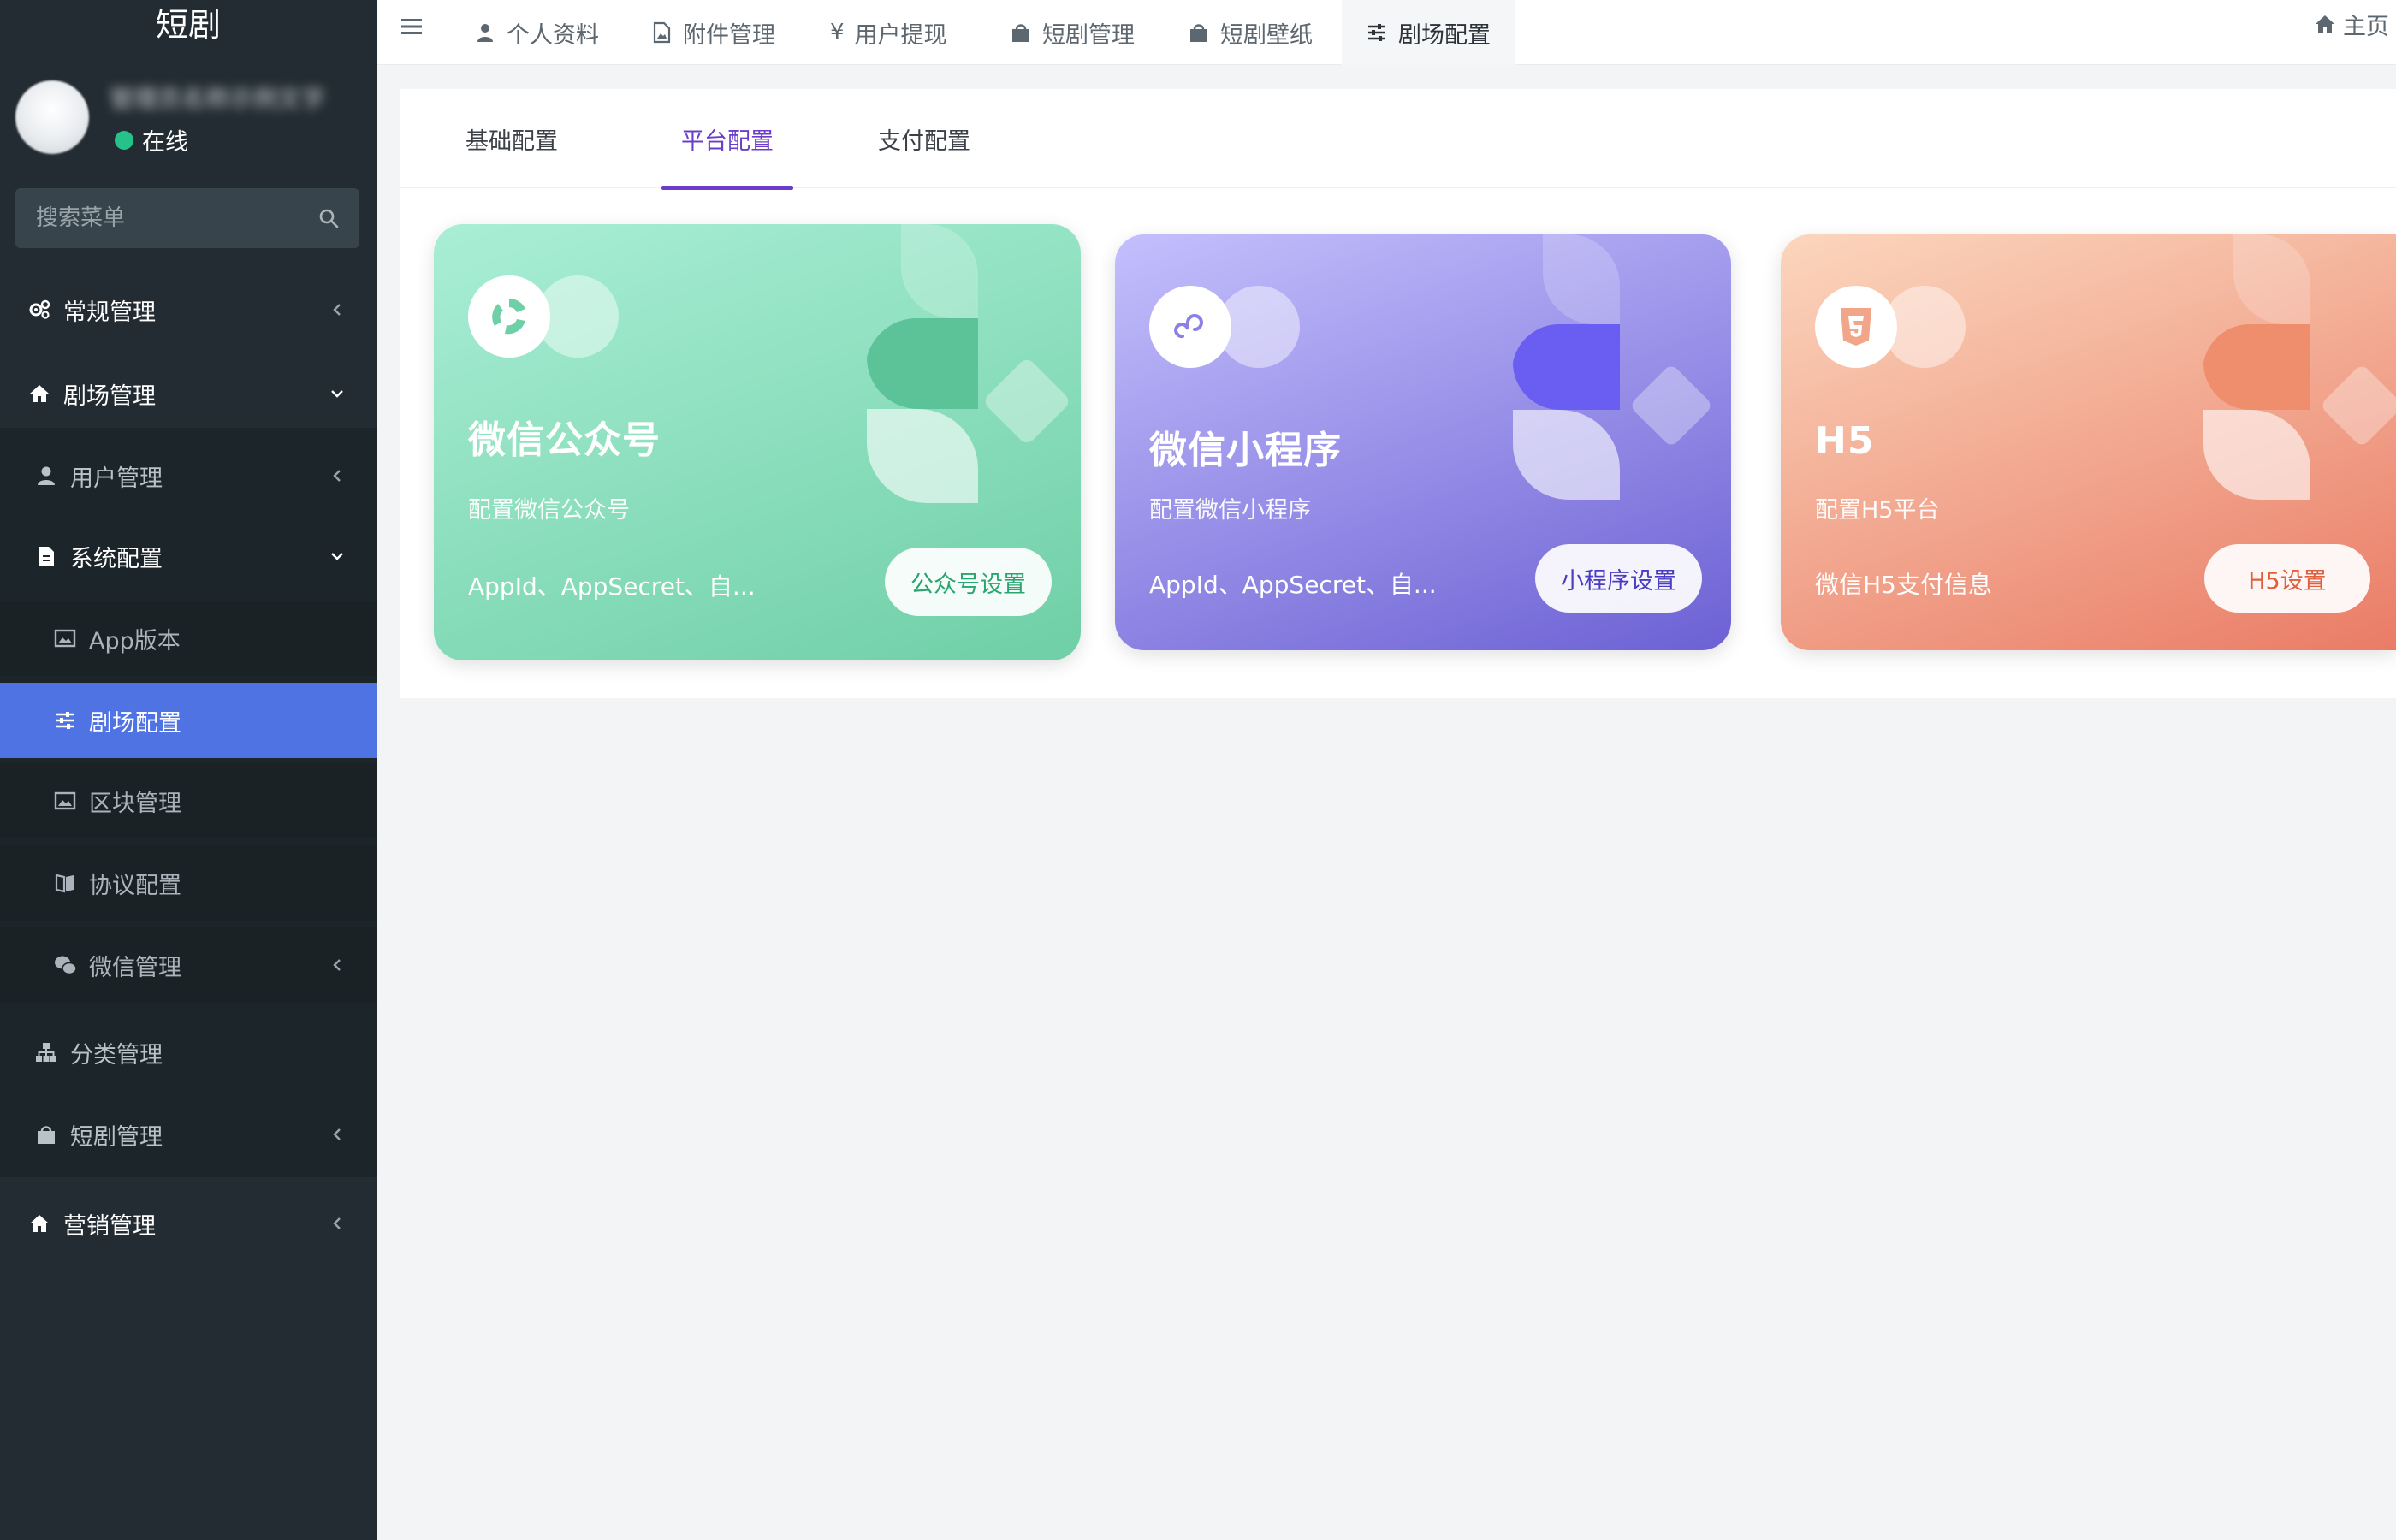 The width and height of the screenshot is (2396, 1540). I want to click on book-icon, so click(64, 883).